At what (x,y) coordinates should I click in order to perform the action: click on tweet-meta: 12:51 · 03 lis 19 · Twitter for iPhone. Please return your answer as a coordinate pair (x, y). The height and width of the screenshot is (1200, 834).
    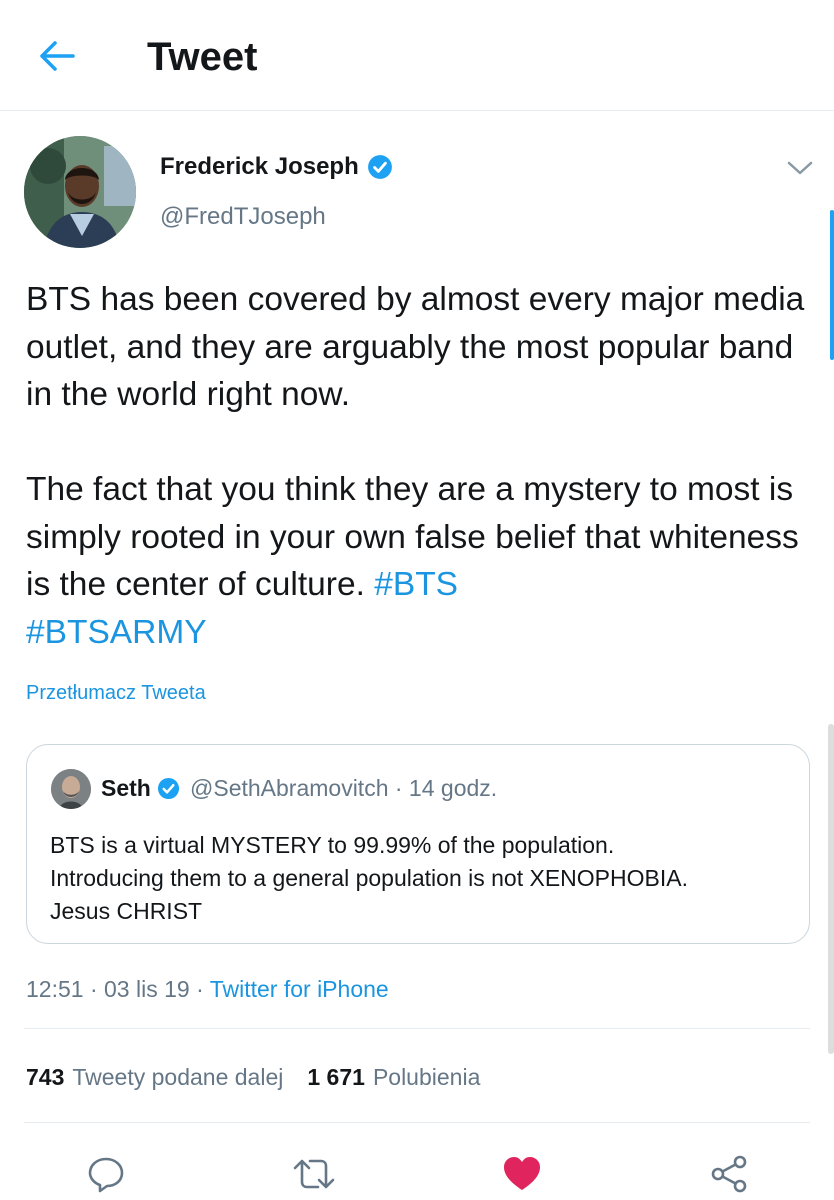
    Looking at the image, I should click on (207, 989).